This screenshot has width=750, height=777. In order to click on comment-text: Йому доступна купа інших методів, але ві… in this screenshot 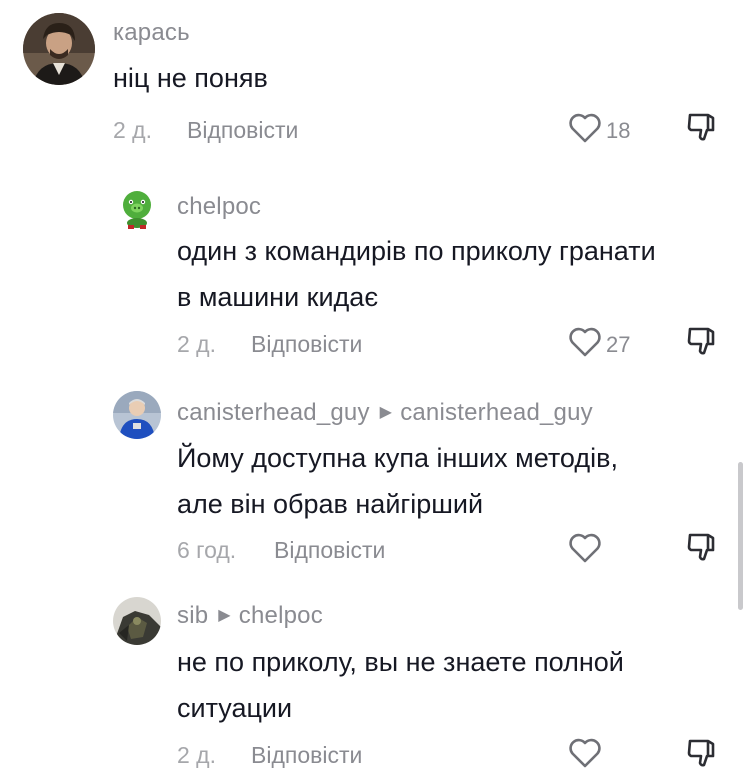, I will do `click(397, 481)`.